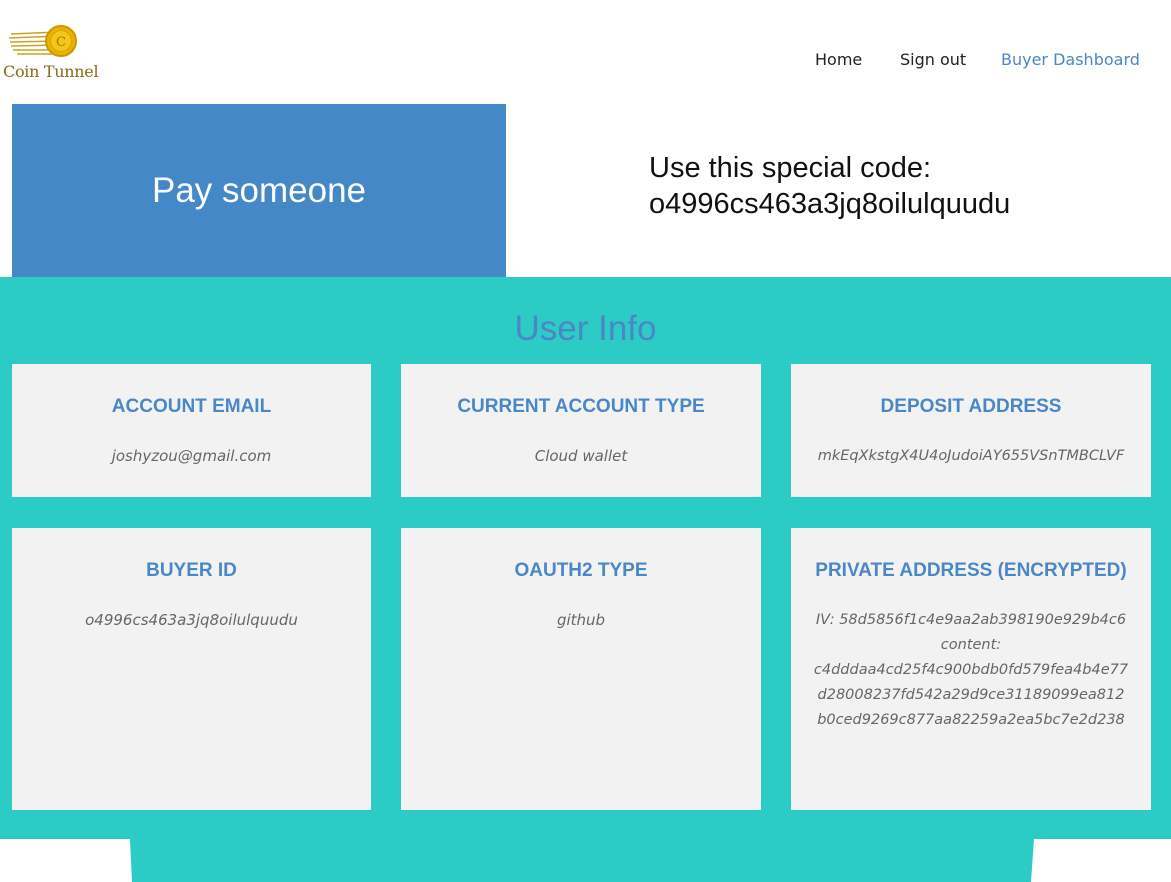 The width and height of the screenshot is (1171, 882). I want to click on footer-shape, so click(582, 860).